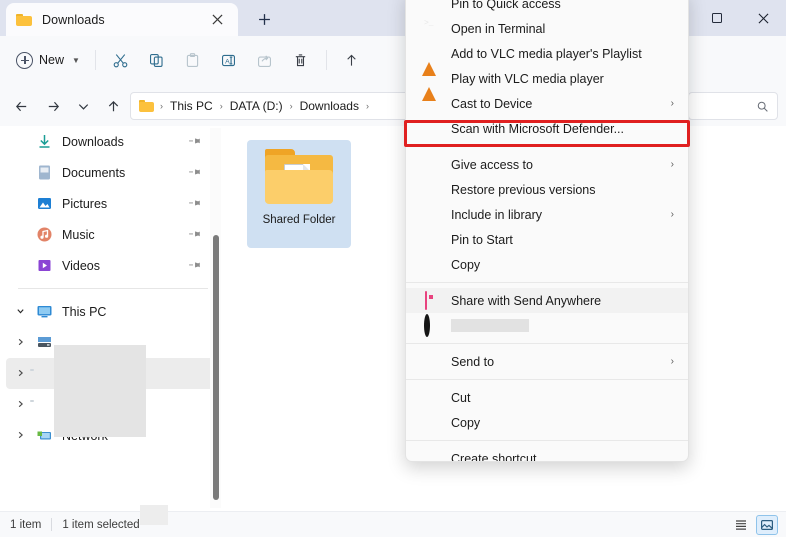 The width and height of the screenshot is (786, 537). What do you see at coordinates (547, 264) in the screenshot?
I see `menu-item-copy-1: Copy` at bounding box center [547, 264].